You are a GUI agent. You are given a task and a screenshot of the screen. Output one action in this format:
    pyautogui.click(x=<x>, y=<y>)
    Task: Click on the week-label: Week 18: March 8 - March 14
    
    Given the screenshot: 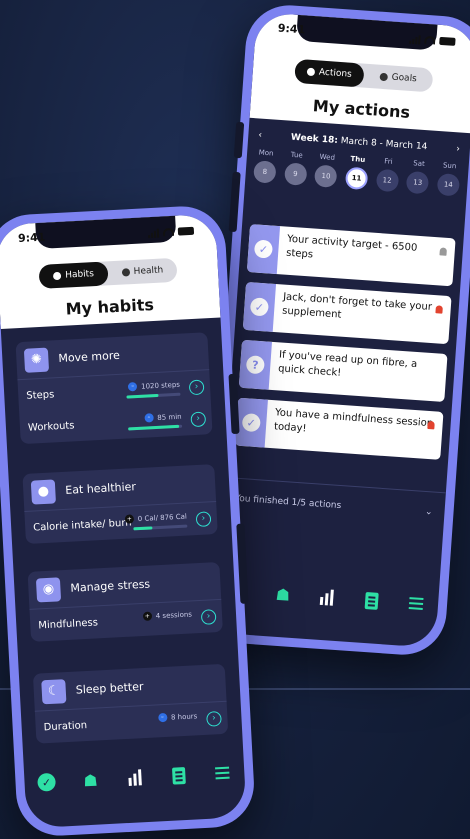 What is the action you would take?
    pyautogui.click(x=359, y=142)
    